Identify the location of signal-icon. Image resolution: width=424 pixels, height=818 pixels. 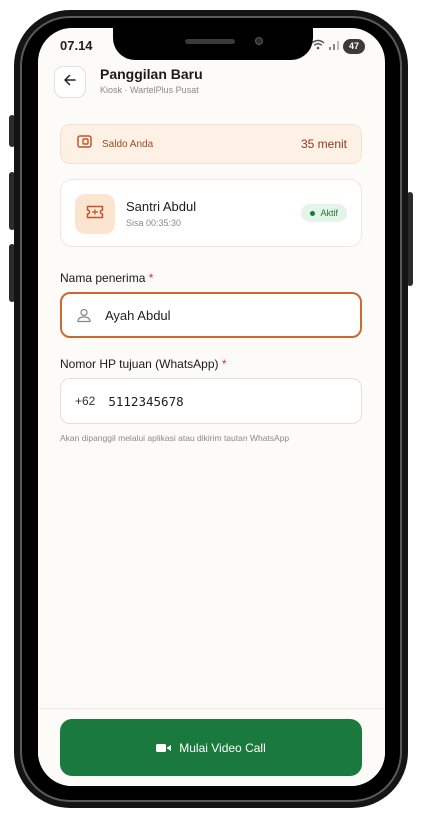
(334, 46).